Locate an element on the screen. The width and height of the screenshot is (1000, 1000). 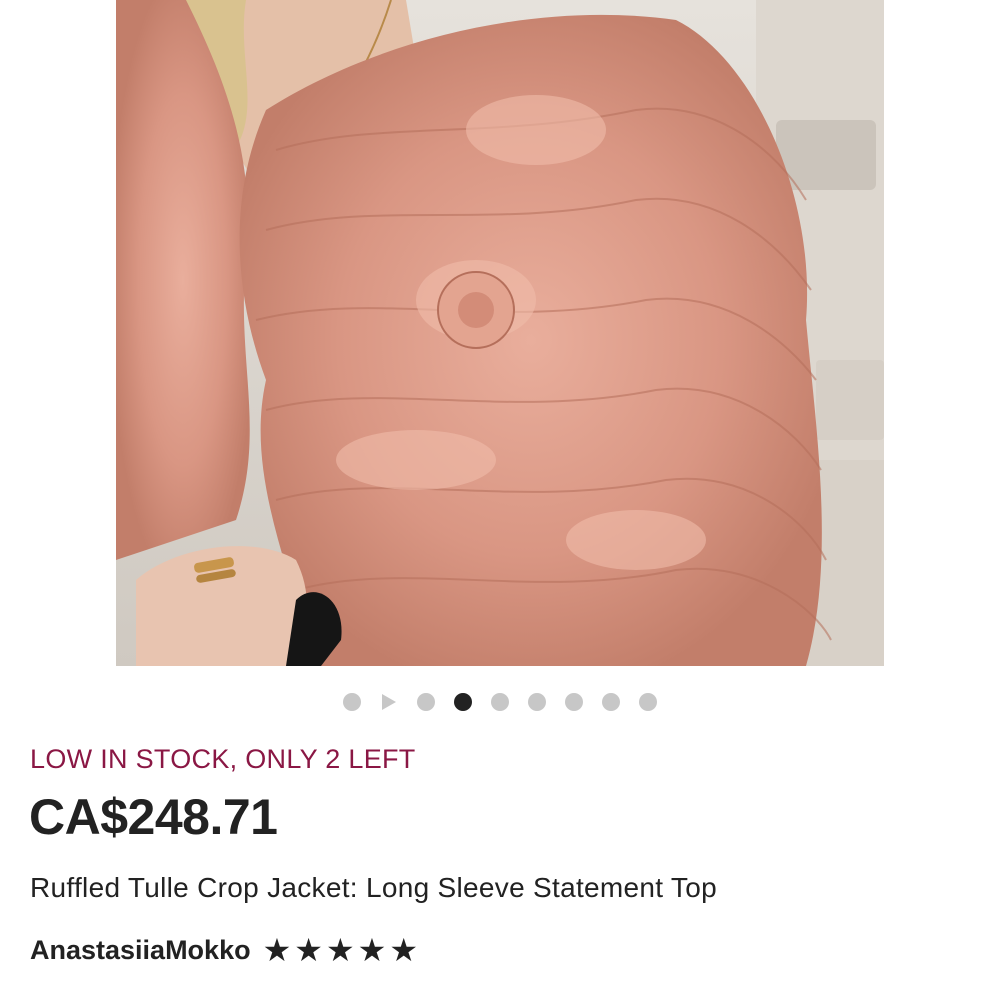
seller-rating-row: AnastasiiaMokko ★ ★ ★ ★ ★ is located at coordinates (224, 950).